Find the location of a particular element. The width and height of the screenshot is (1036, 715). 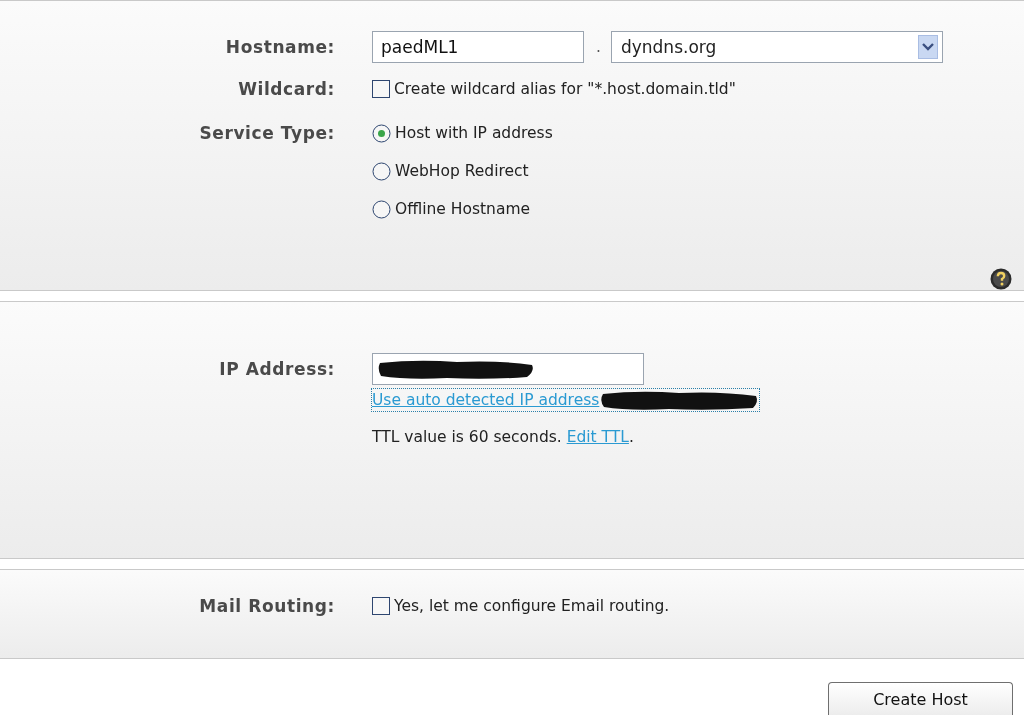

field-label: IP Address: is located at coordinates (277, 369).